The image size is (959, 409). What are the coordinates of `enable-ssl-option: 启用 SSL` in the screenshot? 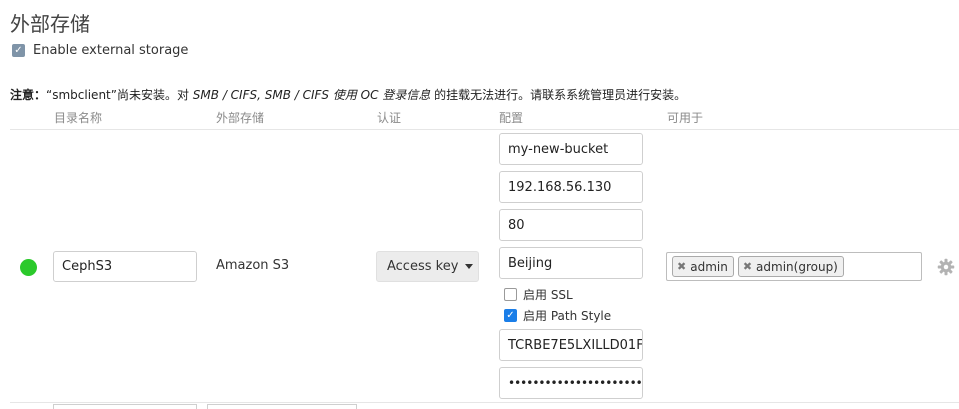 It's located at (538, 294).